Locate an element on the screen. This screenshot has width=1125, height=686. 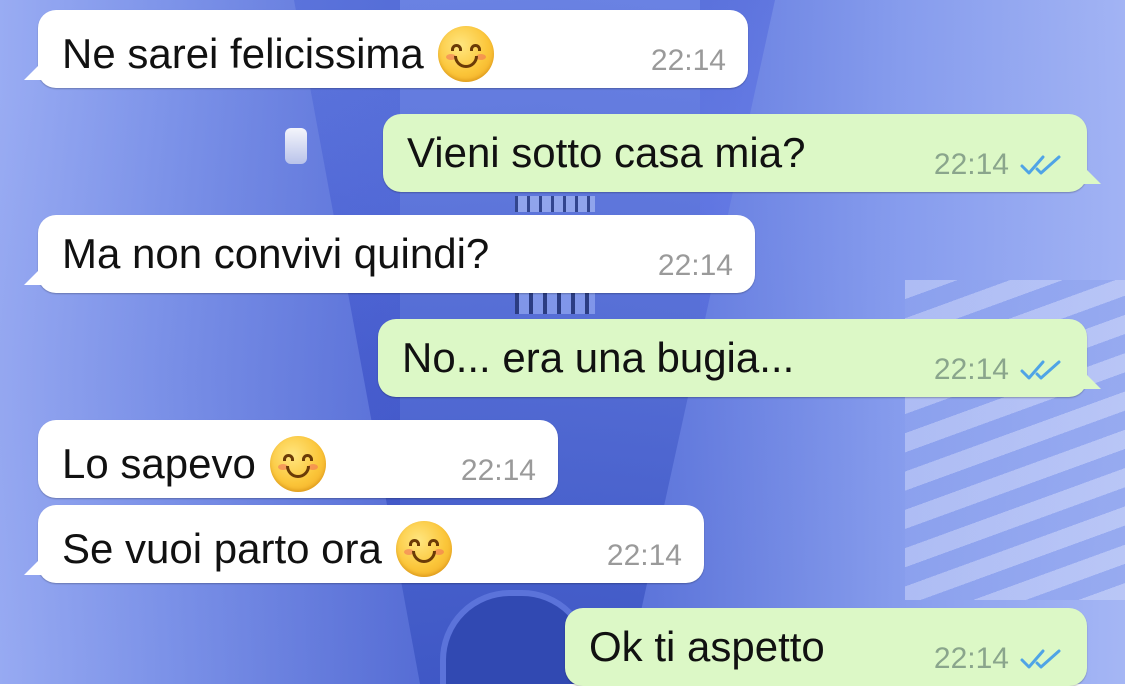
message-bubble-incoming: Se vuoi parto ora 22:14 is located at coordinates (364, 544).